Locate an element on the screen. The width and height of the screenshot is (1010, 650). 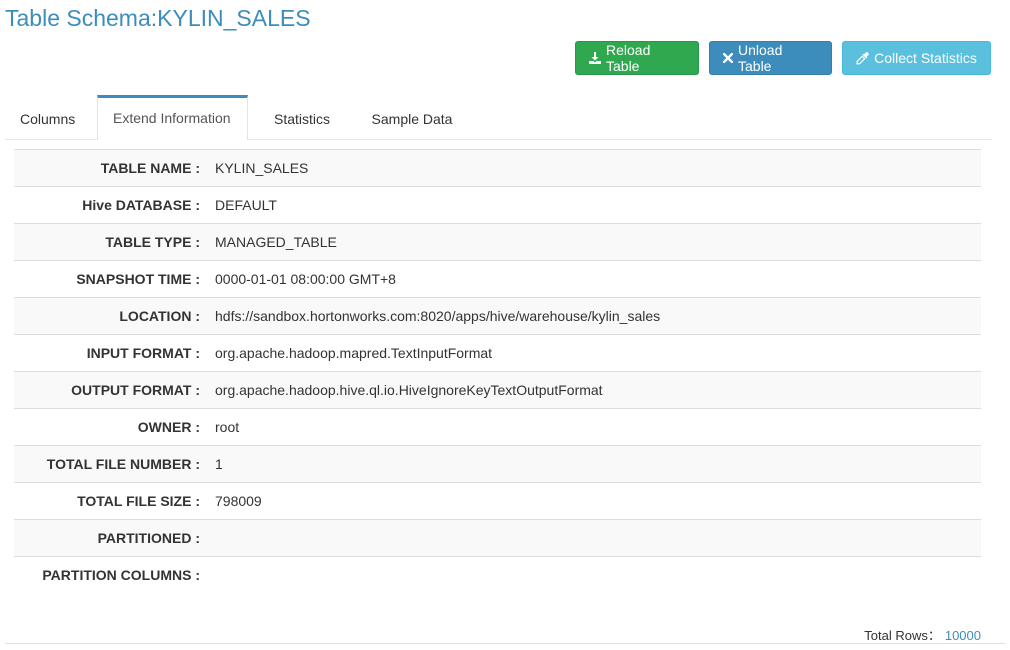
row-label: TABLE NAME : is located at coordinates (114, 168).